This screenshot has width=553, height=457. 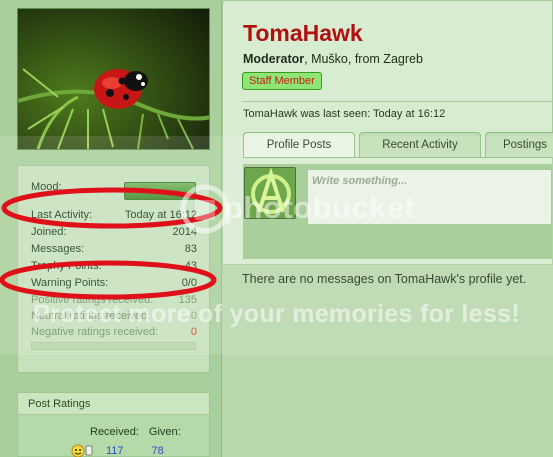 What do you see at coordinates (114, 249) in the screenshot?
I see `stat-messages: Messages: 83` at bounding box center [114, 249].